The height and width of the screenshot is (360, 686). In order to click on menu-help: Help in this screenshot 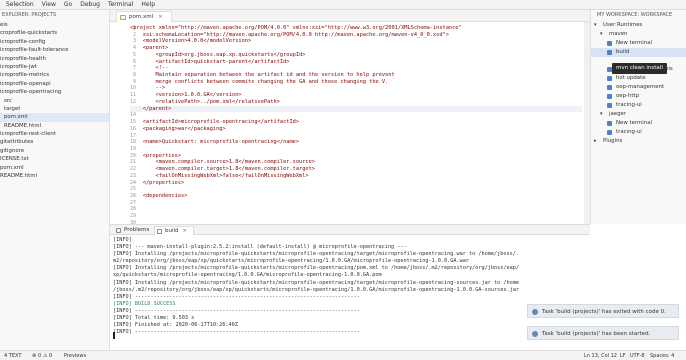, I will do `click(148, 4)`.